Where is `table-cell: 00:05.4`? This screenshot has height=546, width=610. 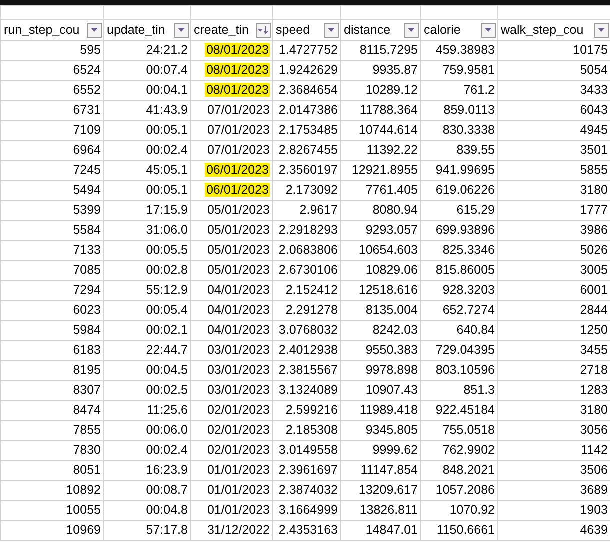
table-cell: 00:05.4 is located at coordinates (147, 310).